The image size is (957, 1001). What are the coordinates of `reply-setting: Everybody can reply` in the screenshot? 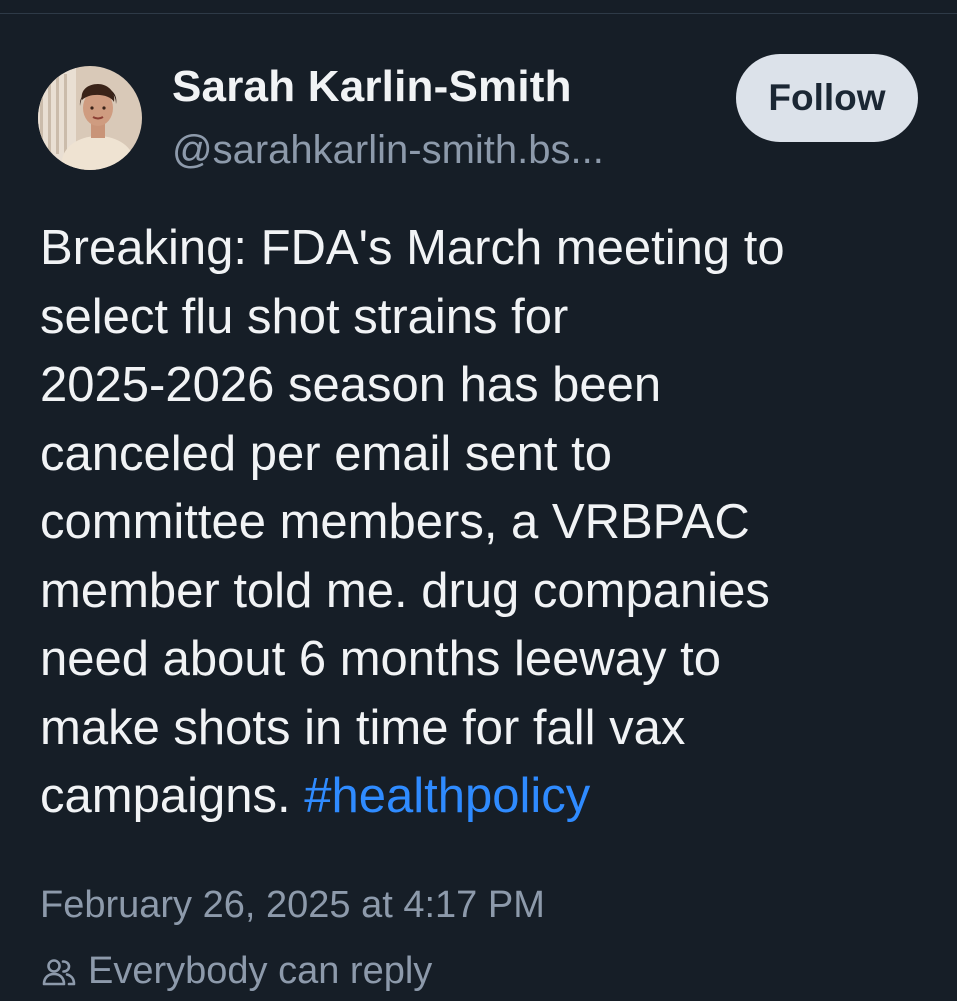 It's located at (236, 971).